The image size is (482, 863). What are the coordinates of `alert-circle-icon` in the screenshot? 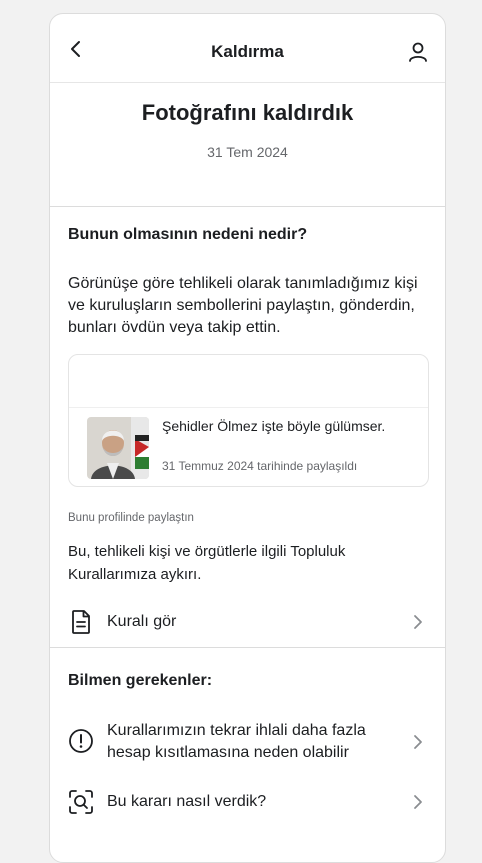 It's located at (81, 741).